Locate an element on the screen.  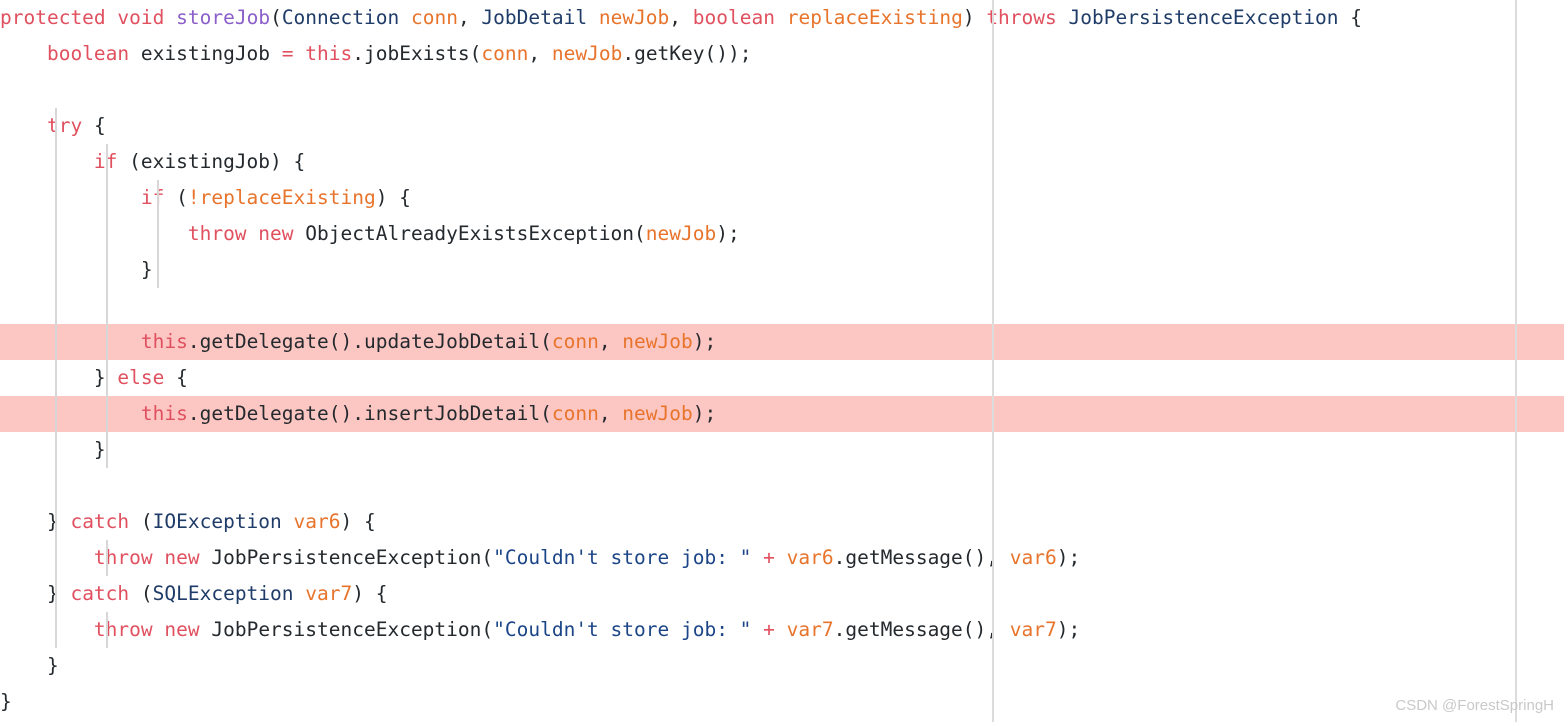
token-pun: (existingJob) { is located at coordinates (211, 161).